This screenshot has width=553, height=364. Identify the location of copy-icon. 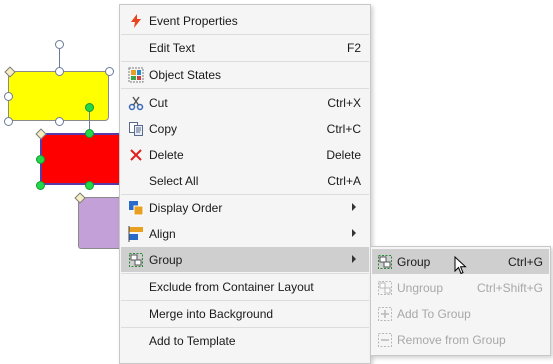
(136, 129).